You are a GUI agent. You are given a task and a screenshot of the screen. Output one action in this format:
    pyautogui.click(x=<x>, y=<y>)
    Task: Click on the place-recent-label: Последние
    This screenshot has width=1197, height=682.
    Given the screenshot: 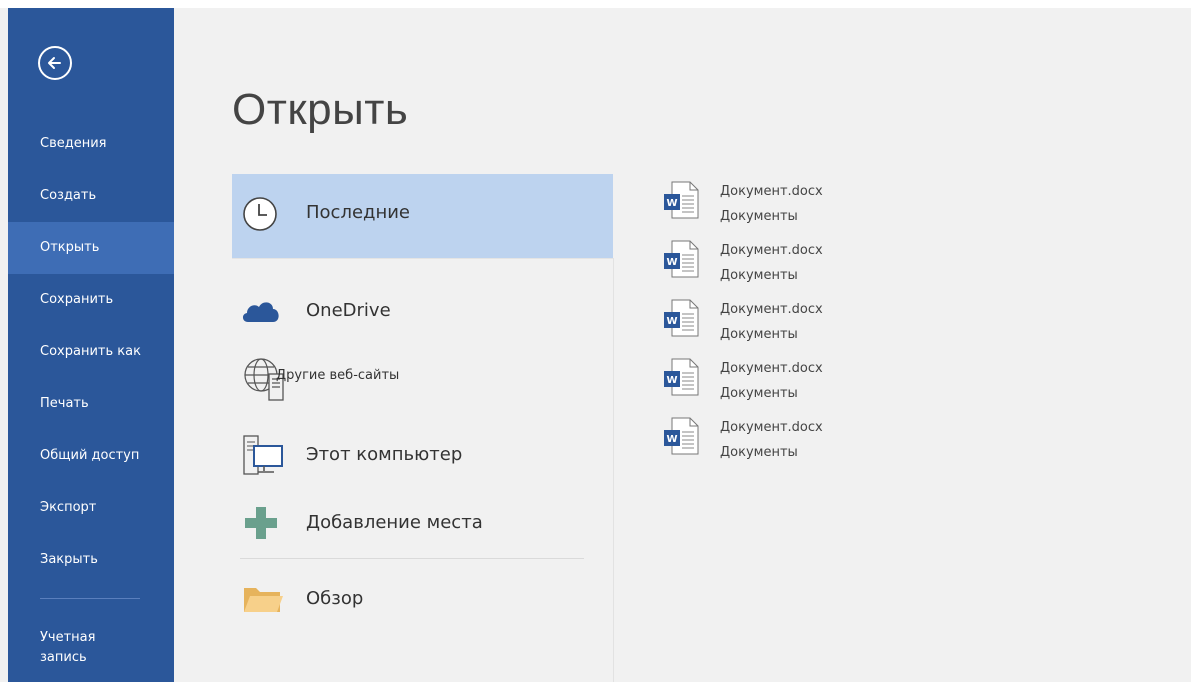 What is the action you would take?
    pyautogui.click(x=358, y=212)
    